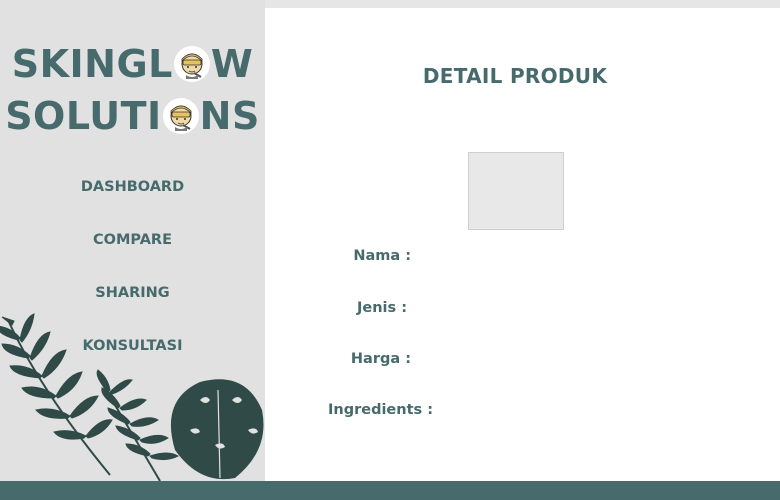  I want to click on brand-logo: SKINGL W SOLUTI NS, so click(132, 90).